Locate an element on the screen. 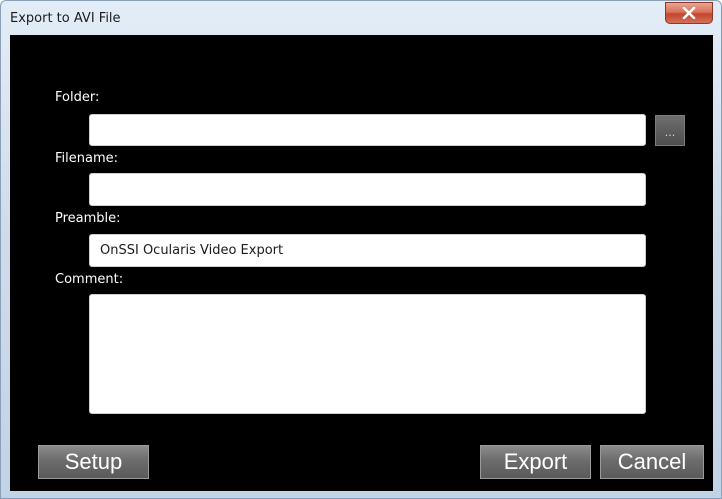  setup-button: Setup is located at coordinates (93, 462).